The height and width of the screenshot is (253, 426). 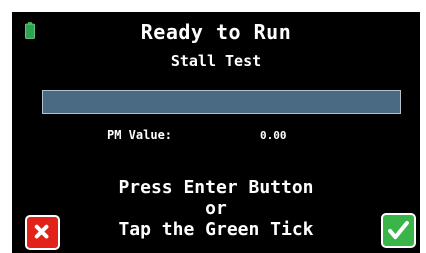 I want to click on instruction-line-3: Tap the Green Tick, so click(x=216, y=229).